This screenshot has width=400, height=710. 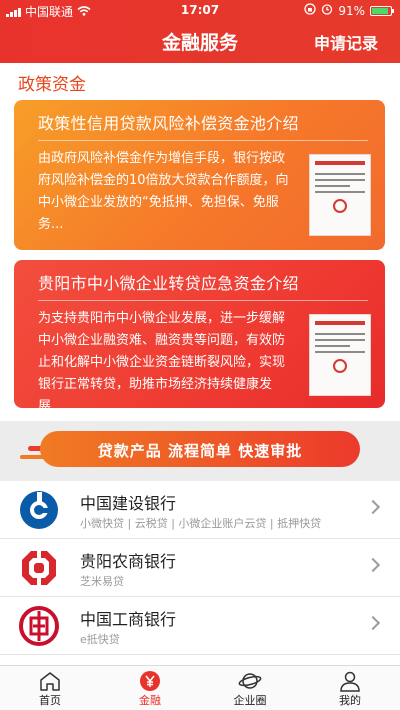 I want to click on battery-icon, so click(x=382, y=10).